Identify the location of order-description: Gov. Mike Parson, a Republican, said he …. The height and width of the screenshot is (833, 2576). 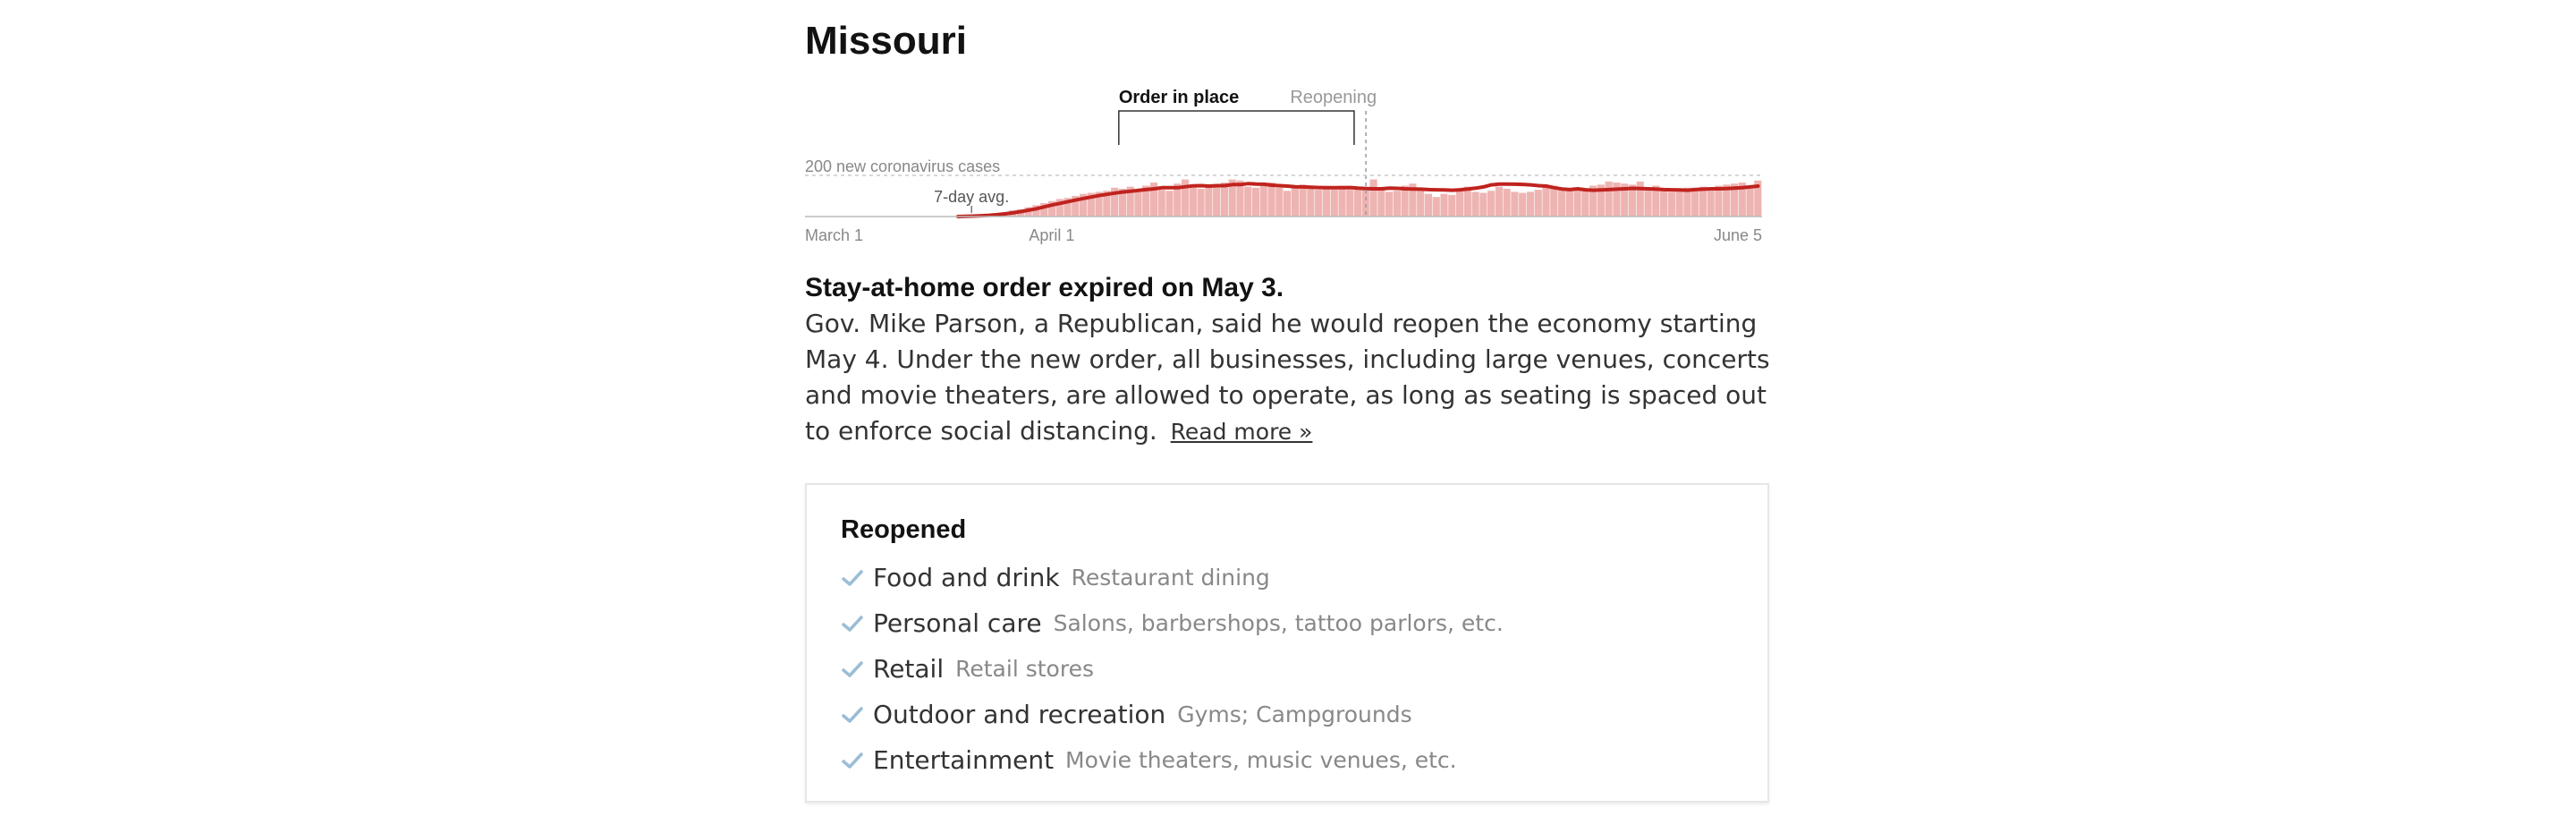
(1289, 378).